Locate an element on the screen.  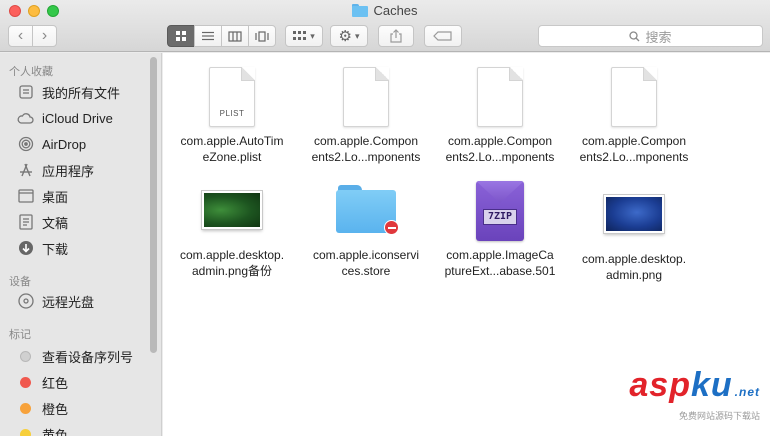
window-title-text: Caches is located at coordinates (395, 10).